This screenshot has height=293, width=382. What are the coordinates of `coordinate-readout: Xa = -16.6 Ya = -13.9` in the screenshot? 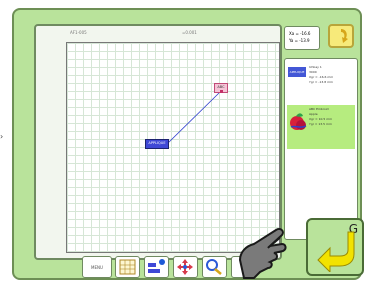 It's located at (302, 38).